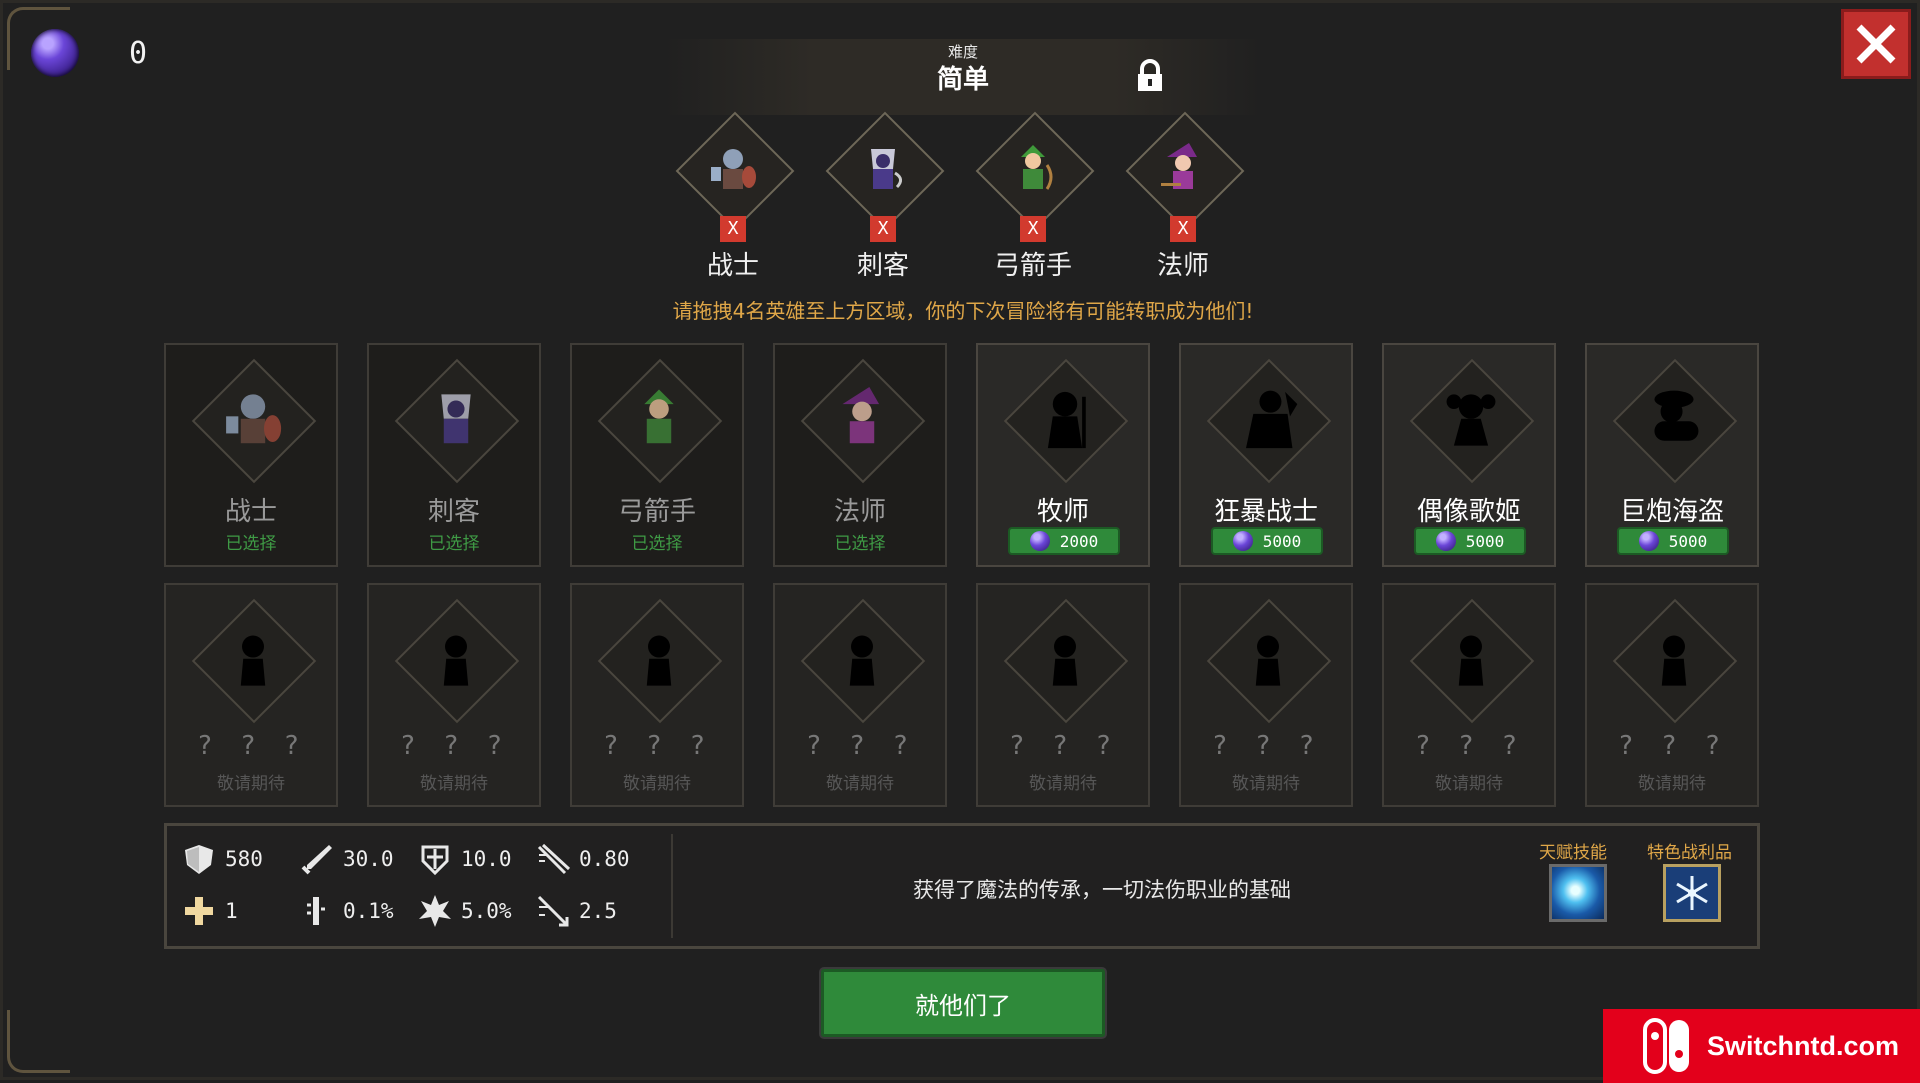  I want to click on stat-crit-damage: 5.0%, so click(476, 911).